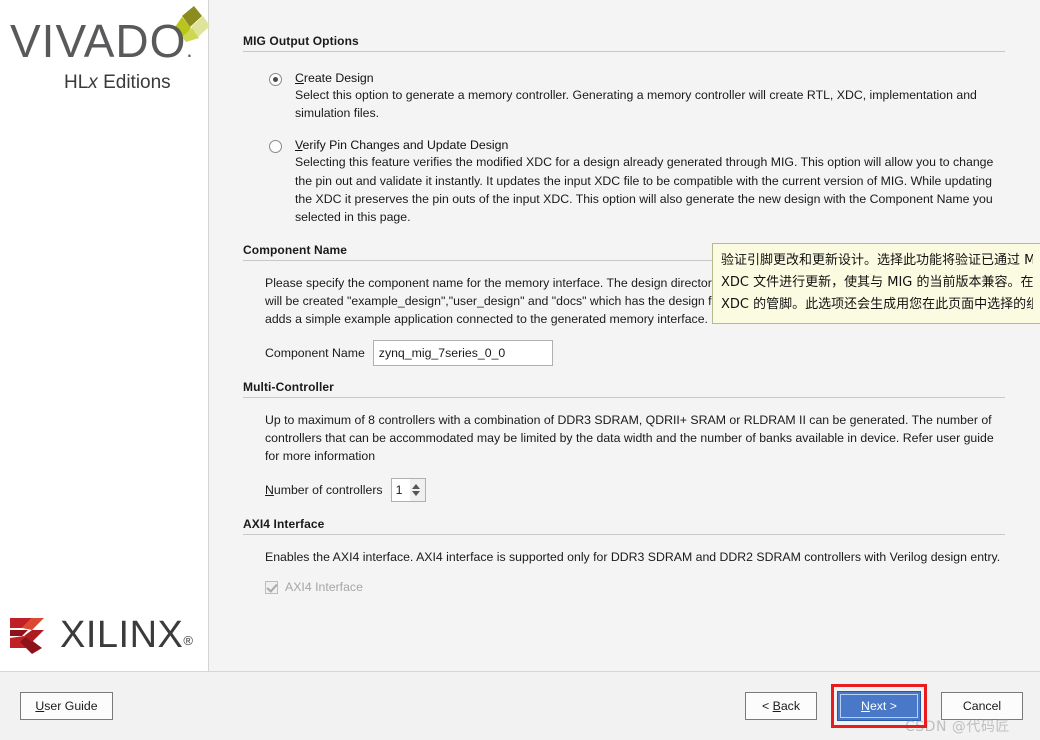  I want to click on section-title-axi4-interface: AXI4 Interface, so click(284, 524).